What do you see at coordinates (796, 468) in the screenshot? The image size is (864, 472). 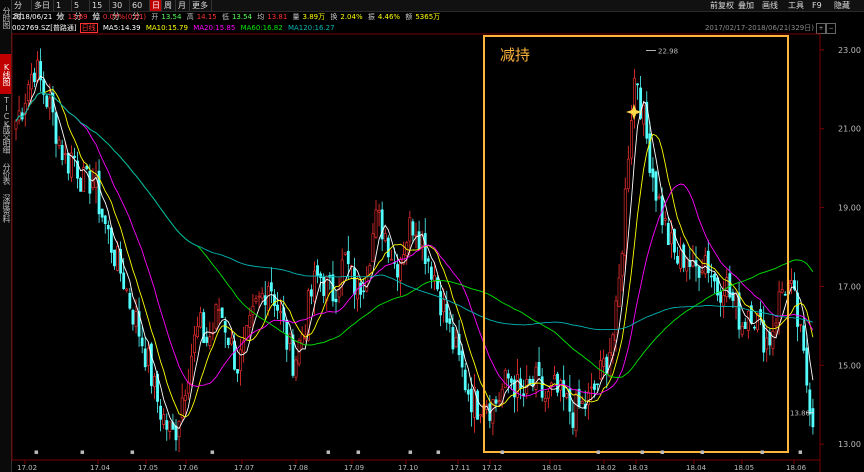 I see `x-tick-label: 18.06` at bounding box center [796, 468].